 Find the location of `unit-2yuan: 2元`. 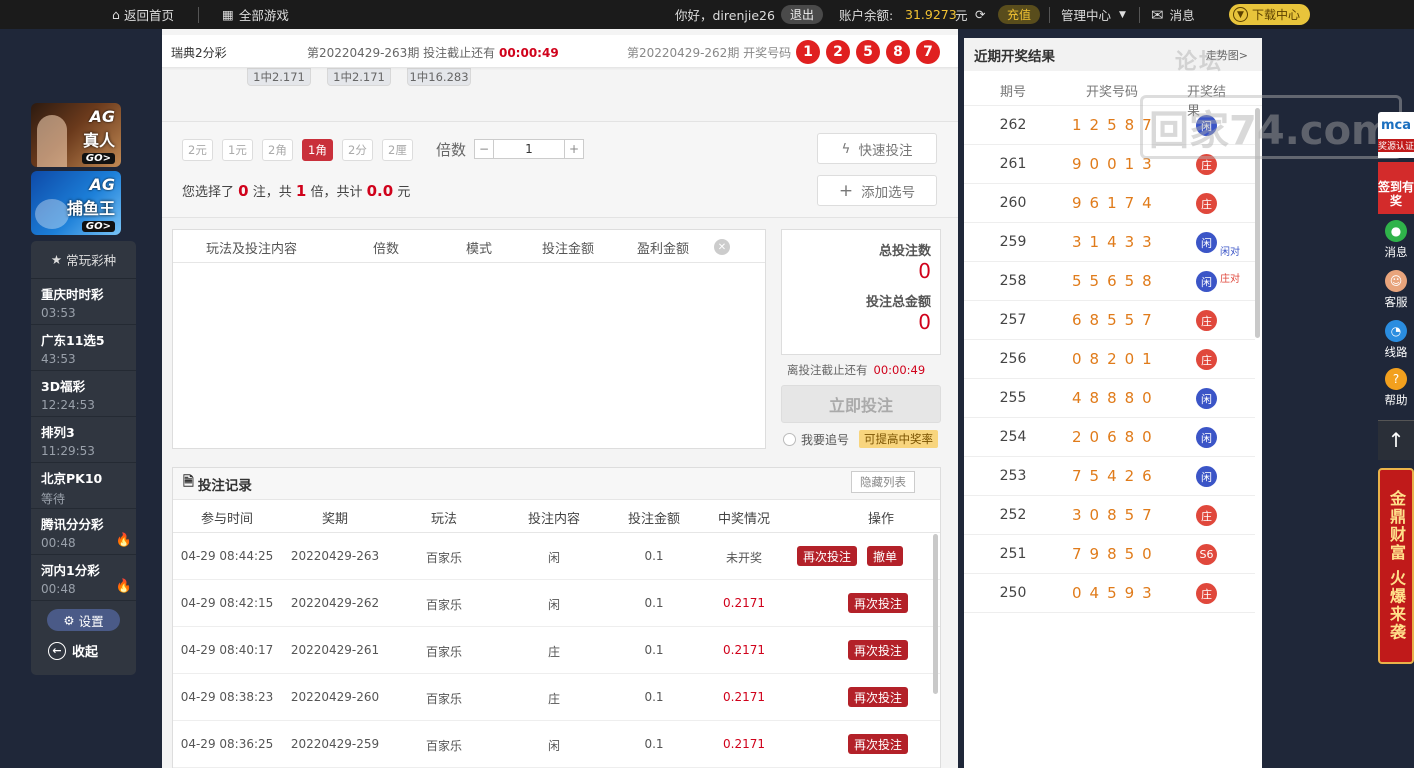

unit-2yuan: 2元 is located at coordinates (197, 150).